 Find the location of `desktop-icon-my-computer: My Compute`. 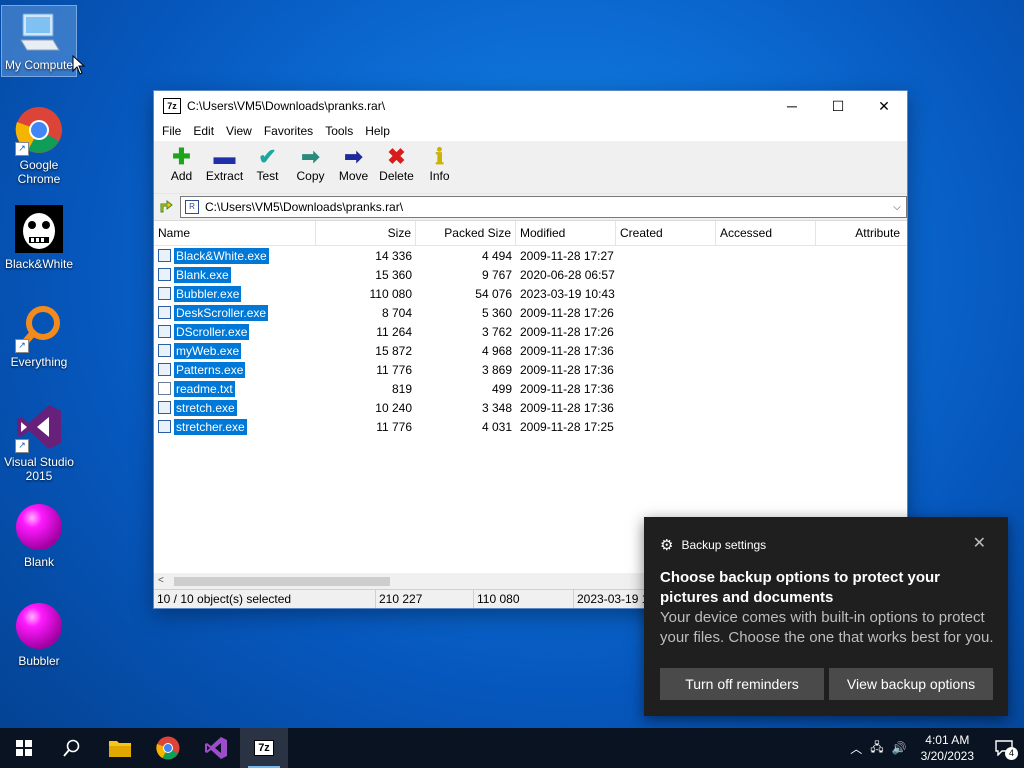

desktop-icon-my-computer: My Compute is located at coordinates (39, 41).